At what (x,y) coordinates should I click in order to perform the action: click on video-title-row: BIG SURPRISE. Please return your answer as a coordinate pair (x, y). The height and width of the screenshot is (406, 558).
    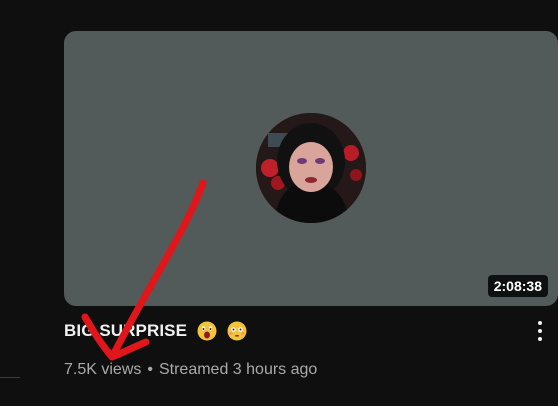
    Looking at the image, I should click on (155, 331).